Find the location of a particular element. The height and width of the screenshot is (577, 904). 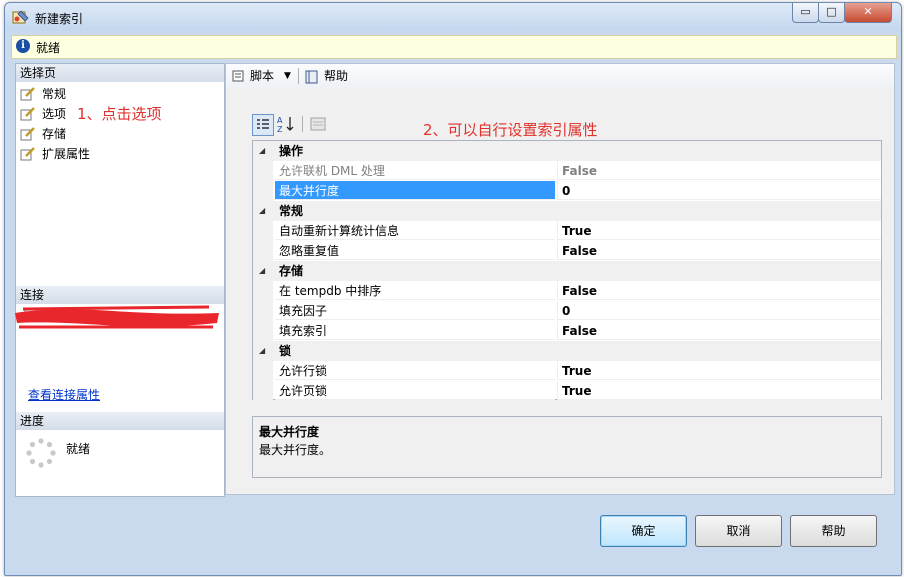

sort-alphabetical-icon: AZ is located at coordinates (285, 125).